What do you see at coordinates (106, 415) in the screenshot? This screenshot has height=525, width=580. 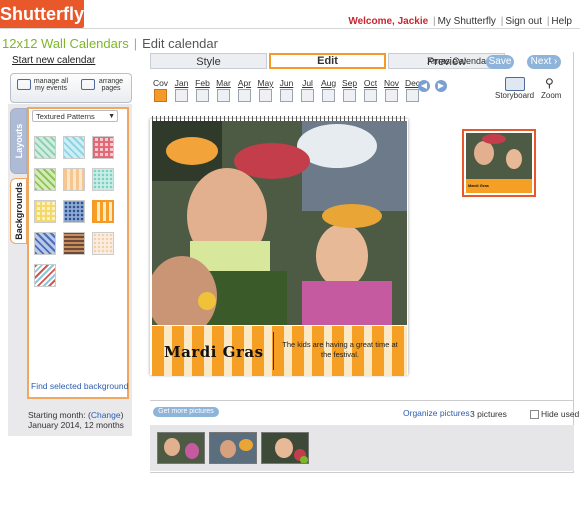 I see `change-starting-month-link: Change` at bounding box center [106, 415].